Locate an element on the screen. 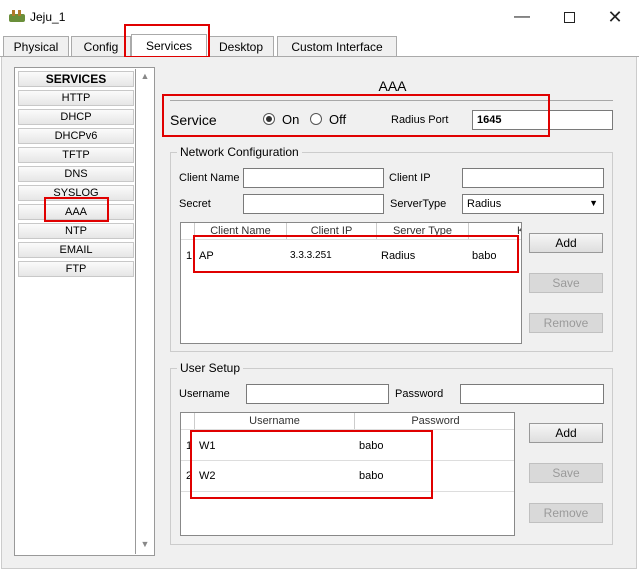 The height and width of the screenshot is (570, 639). router-app-icon is located at coordinates (17, 16).